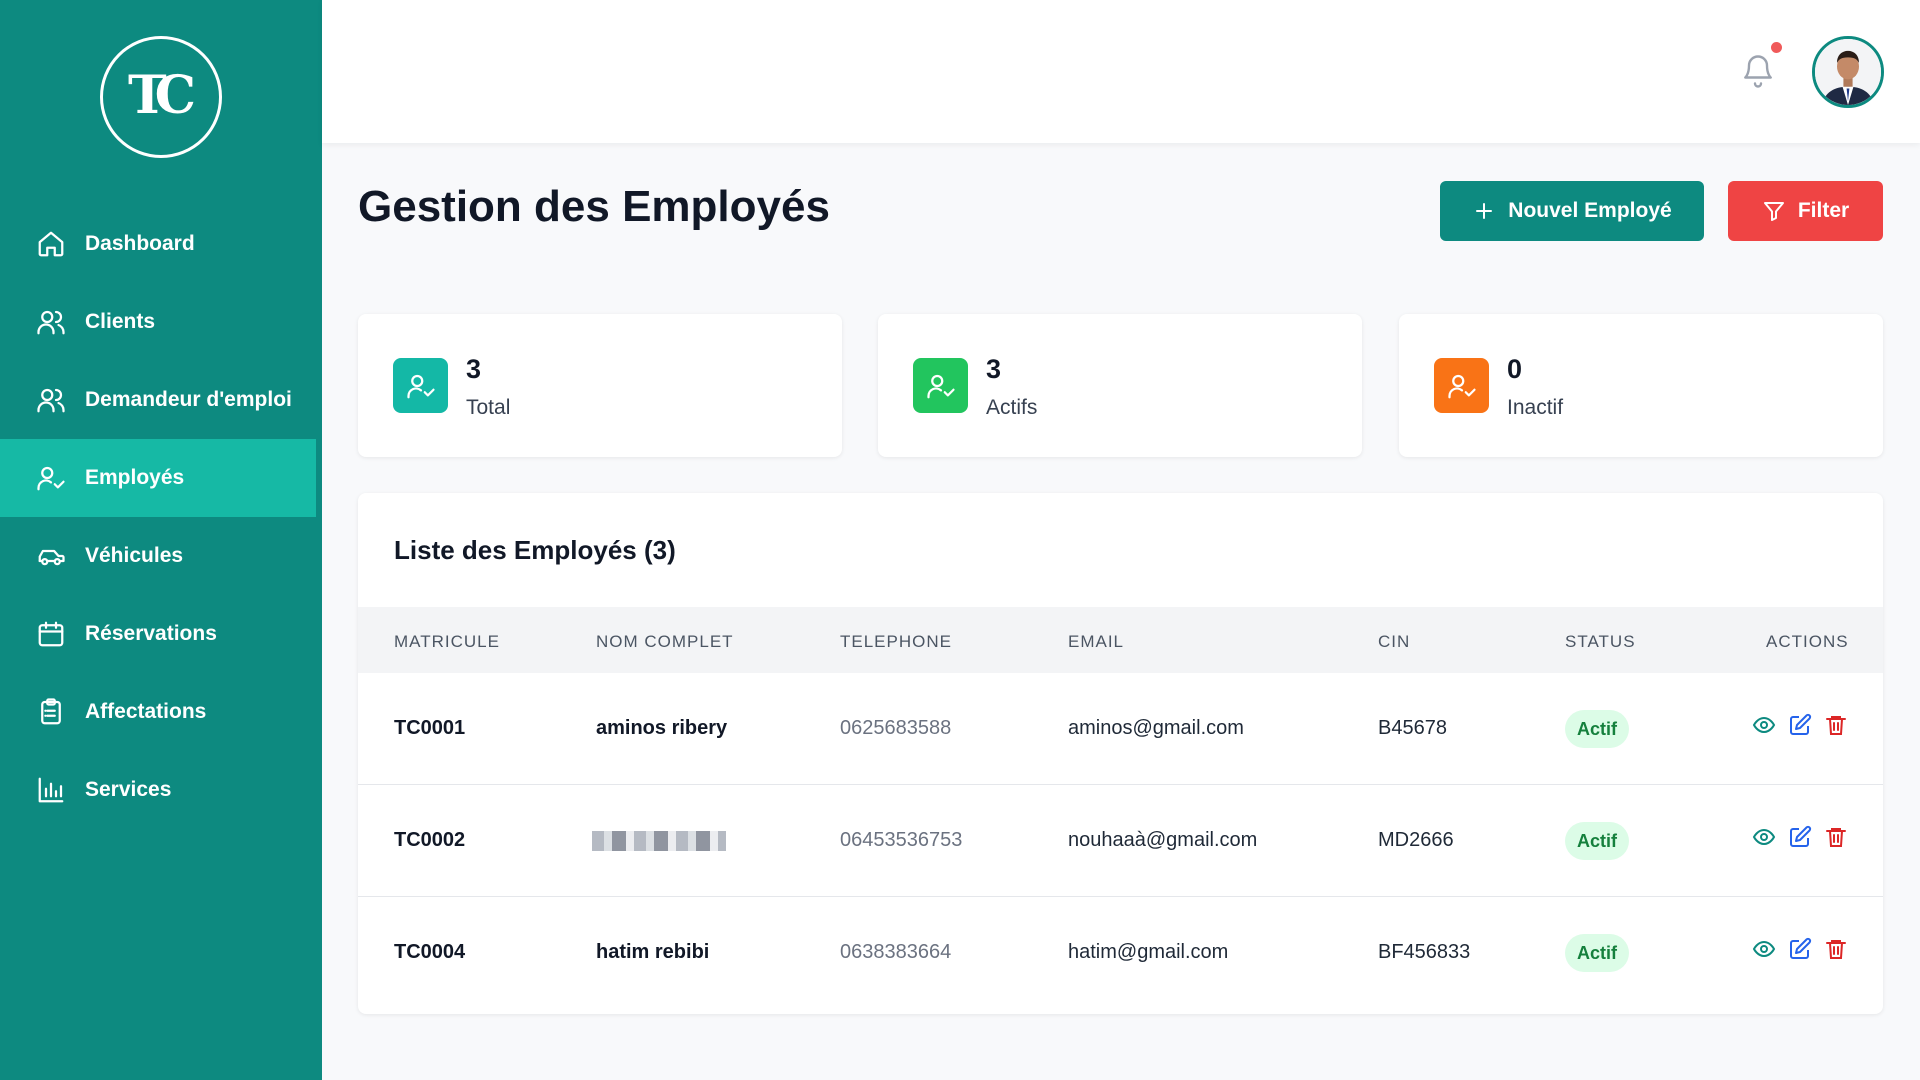 Image resolution: width=1920 pixels, height=1080 pixels. Describe the element at coordinates (1780, 211) in the screenshot. I see `filter-icon` at that location.